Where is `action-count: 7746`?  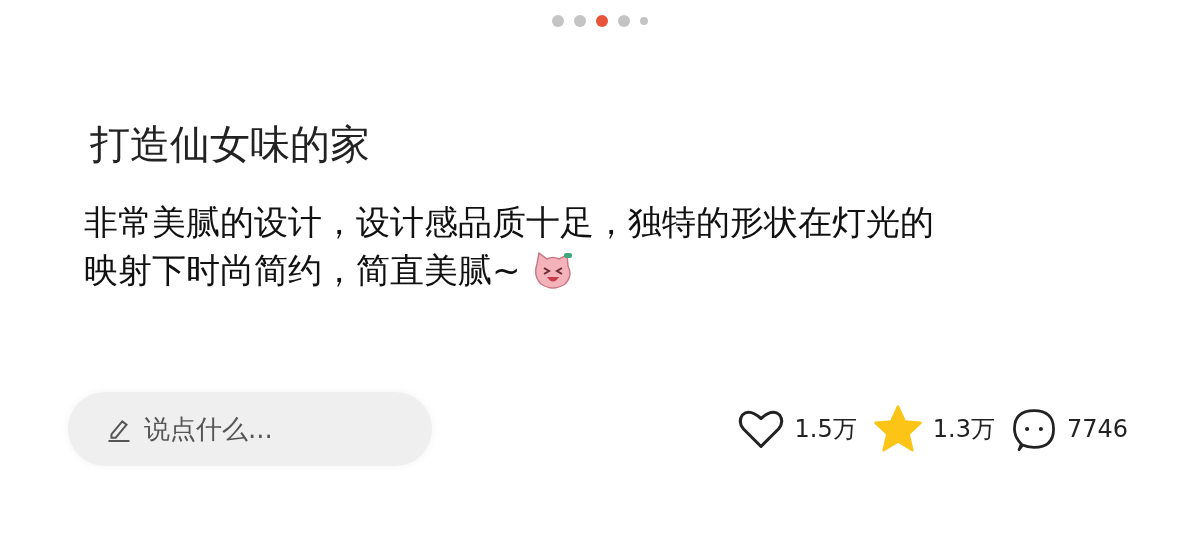 action-count: 7746 is located at coordinates (1097, 429).